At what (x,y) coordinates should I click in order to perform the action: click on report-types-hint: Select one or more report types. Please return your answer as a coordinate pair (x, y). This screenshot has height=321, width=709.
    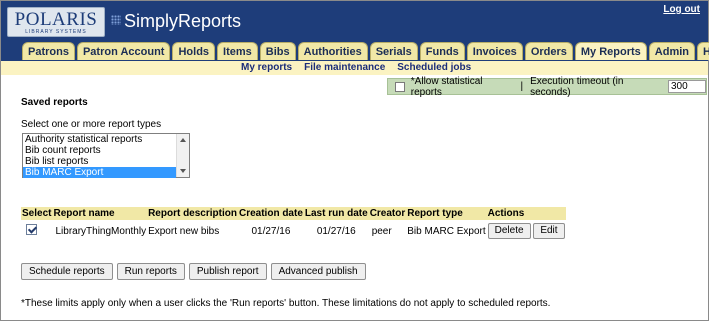
    Looking at the image, I should click on (91, 124).